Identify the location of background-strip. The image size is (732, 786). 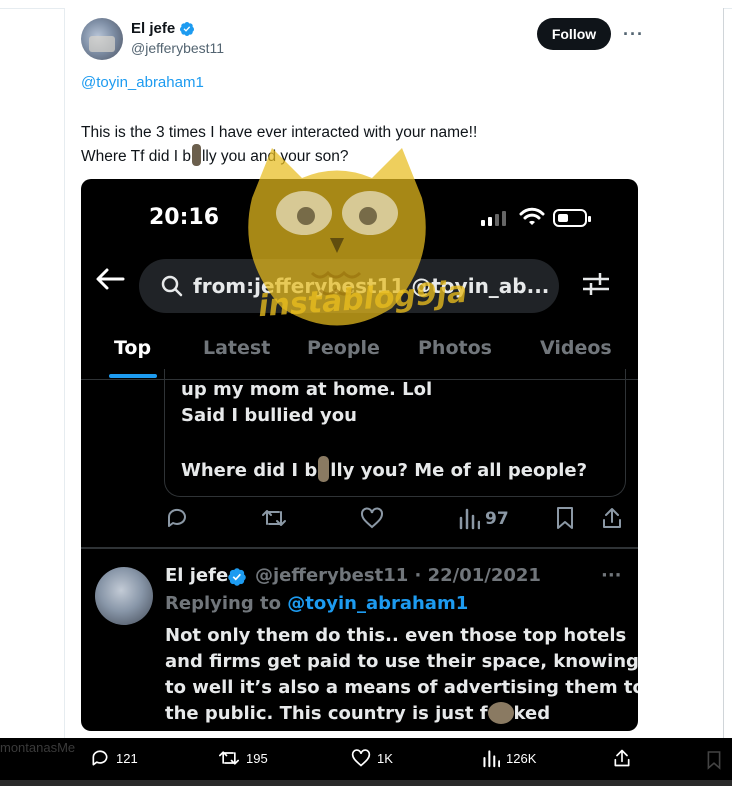
(366, 783).